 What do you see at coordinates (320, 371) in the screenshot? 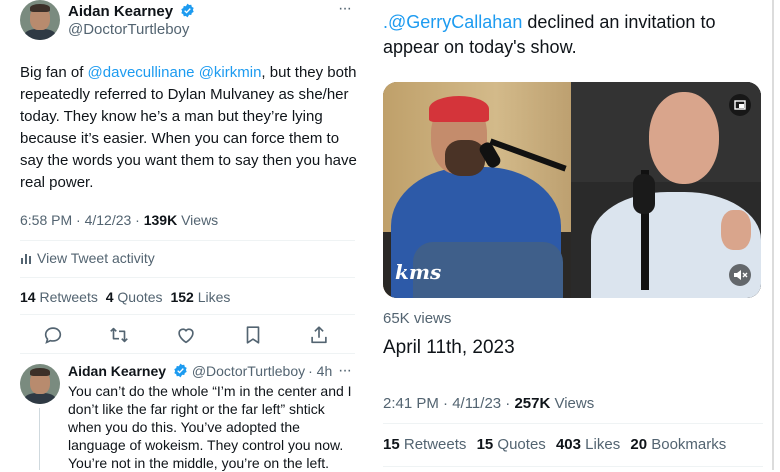
I see `reply-age: · 4h` at bounding box center [320, 371].